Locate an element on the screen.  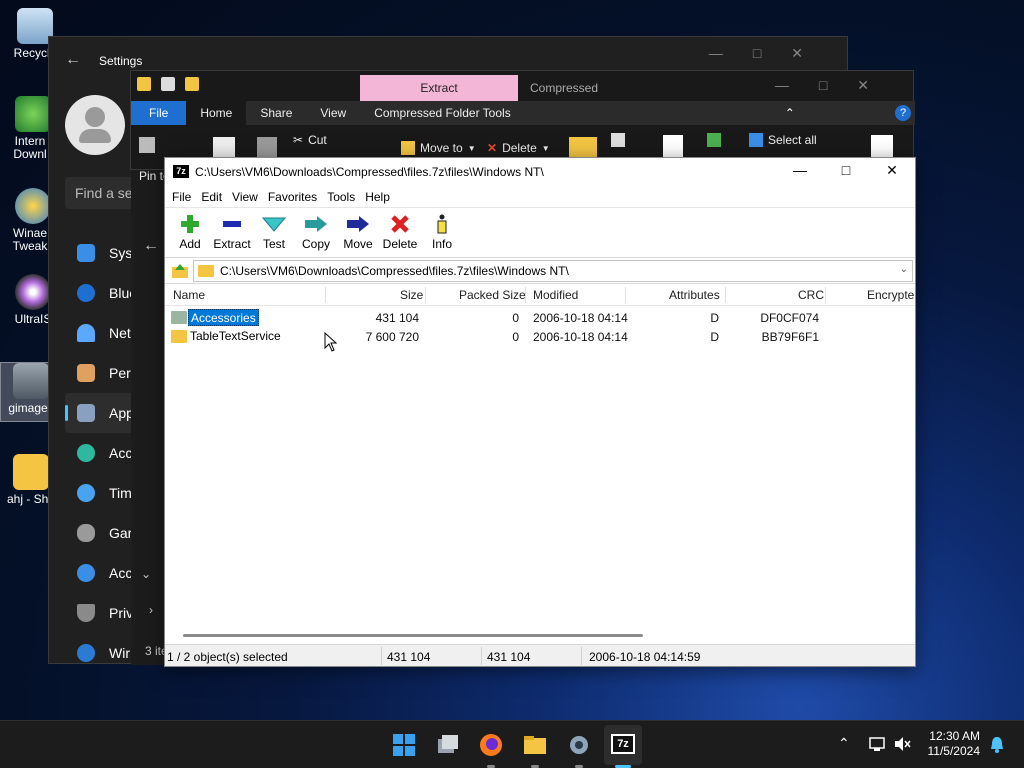
task-view-icon is located at coordinates (448, 745).